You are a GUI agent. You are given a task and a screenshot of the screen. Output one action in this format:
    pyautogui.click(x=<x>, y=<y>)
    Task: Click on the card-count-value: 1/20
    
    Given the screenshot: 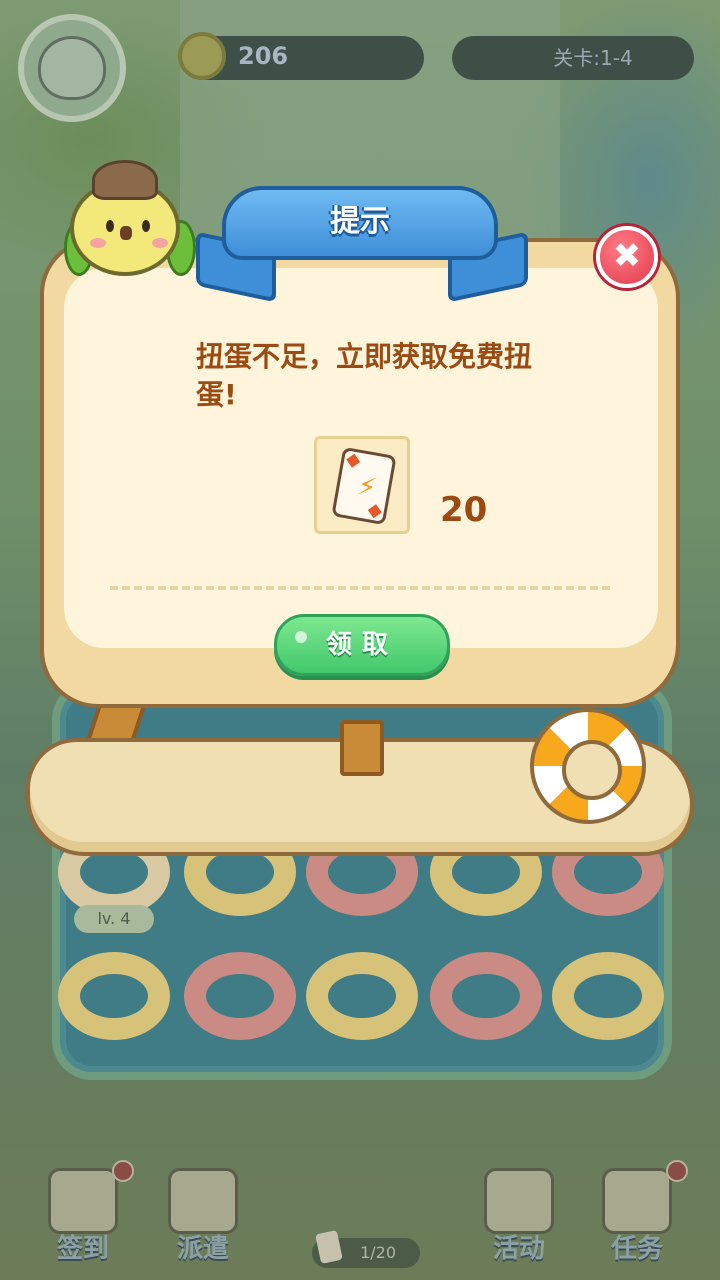 What is the action you would take?
    pyautogui.click(x=378, y=1252)
    